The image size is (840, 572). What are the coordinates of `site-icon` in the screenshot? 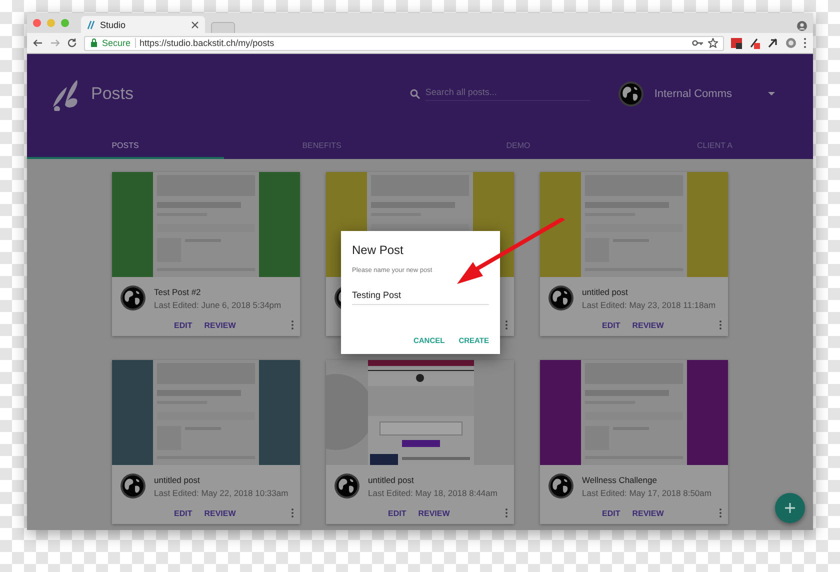 It's located at (91, 25).